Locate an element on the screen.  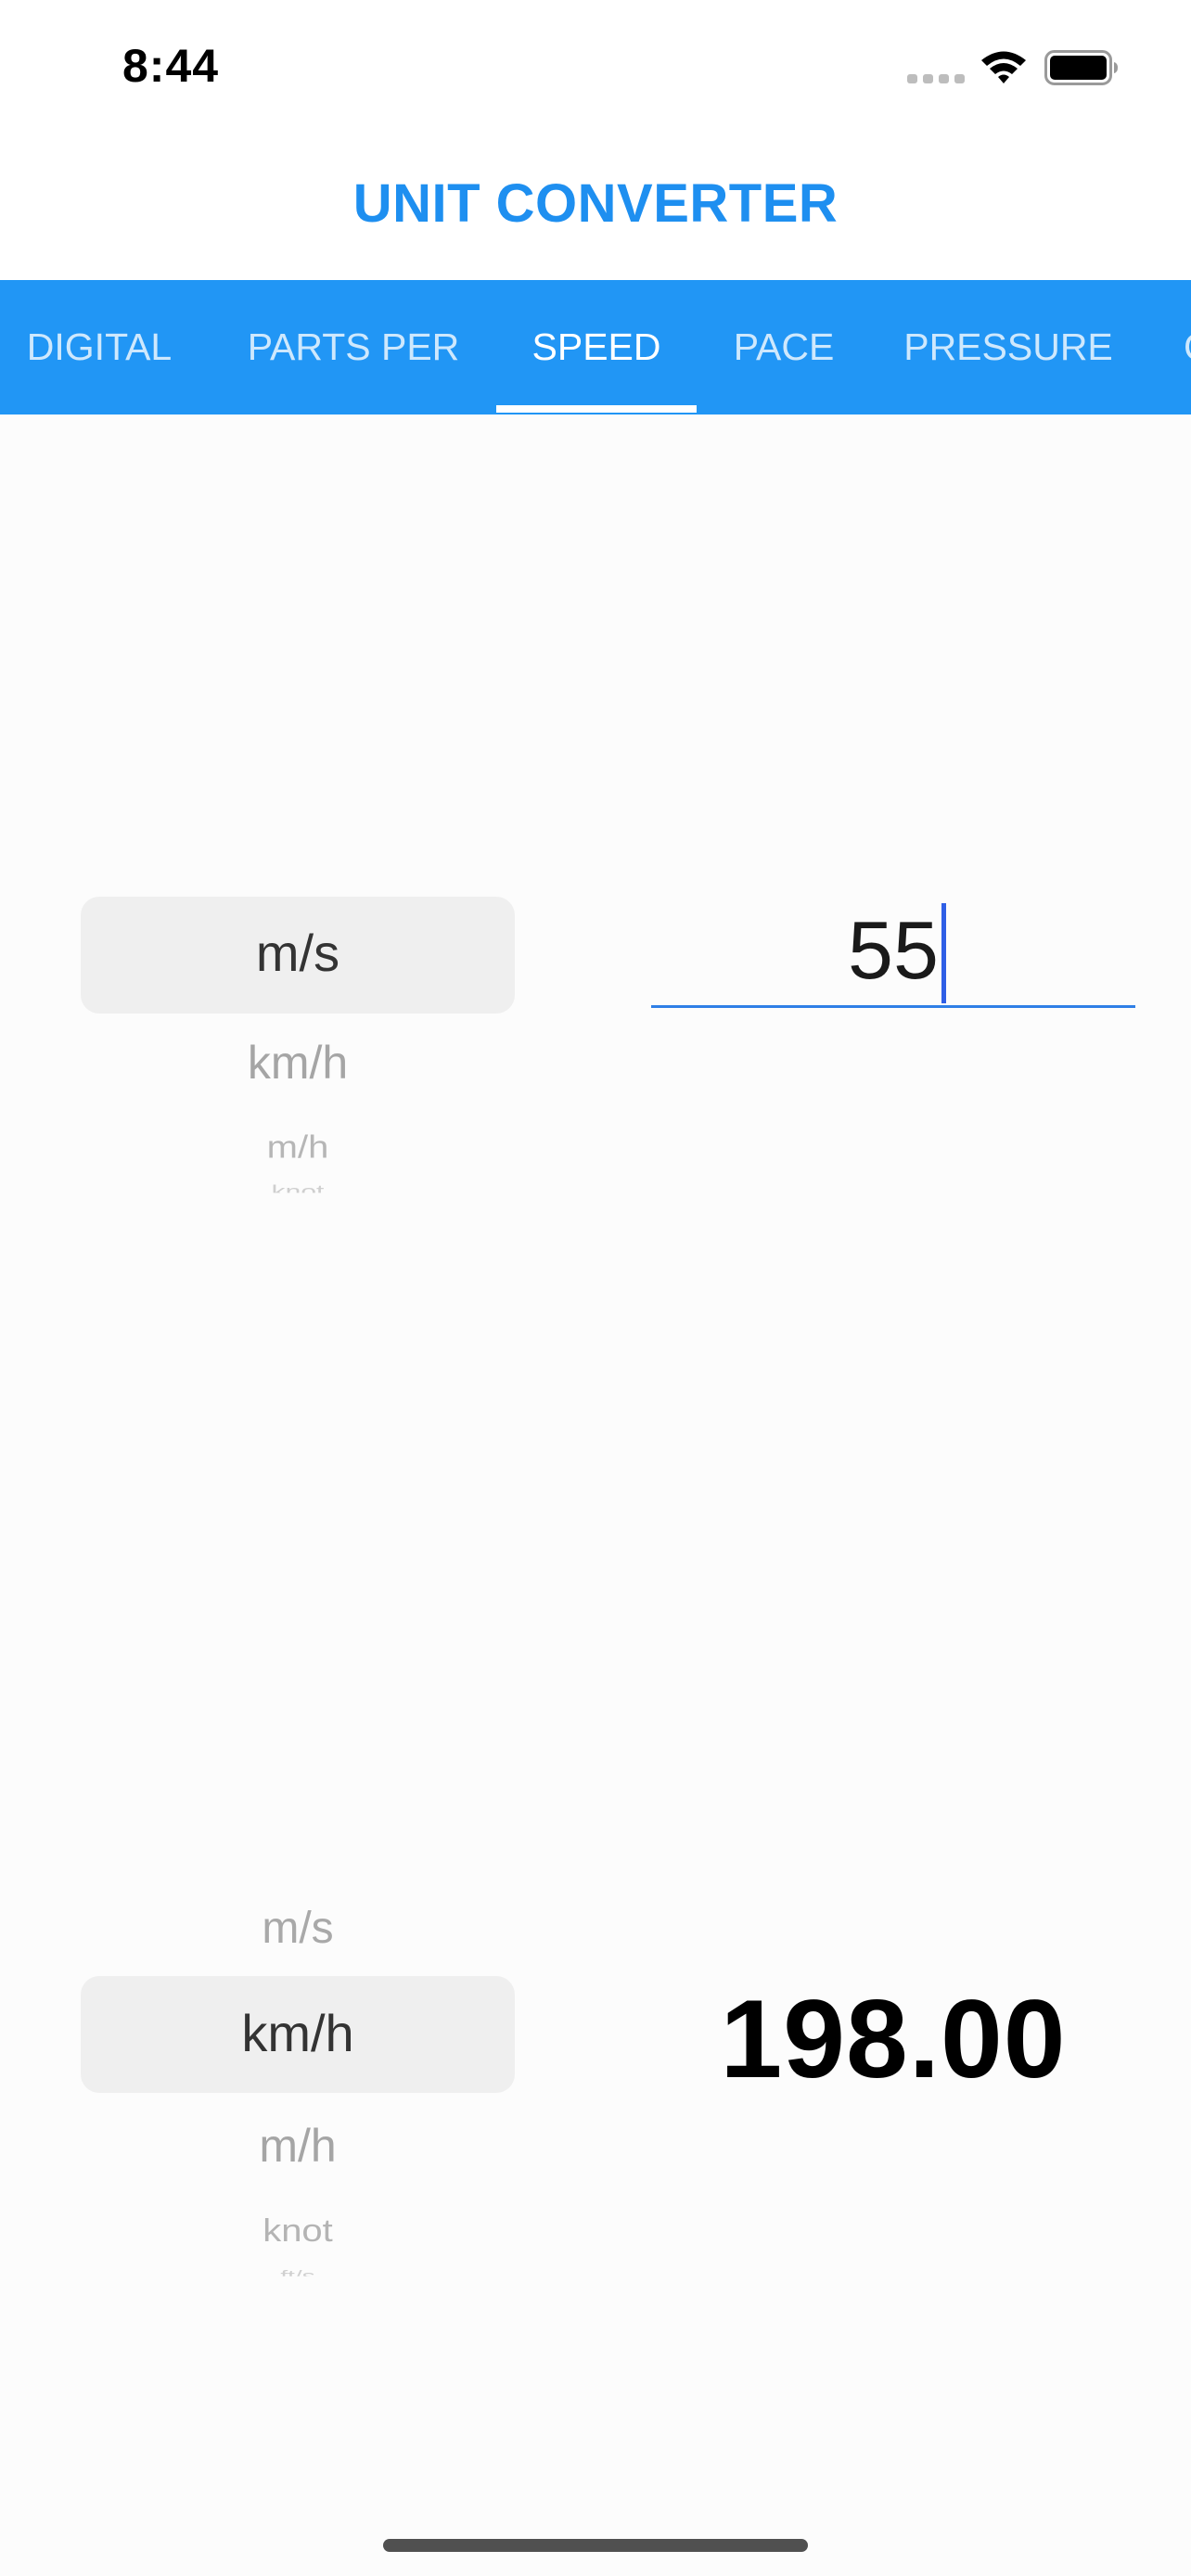
home-indicator is located at coordinates (595, 2545).